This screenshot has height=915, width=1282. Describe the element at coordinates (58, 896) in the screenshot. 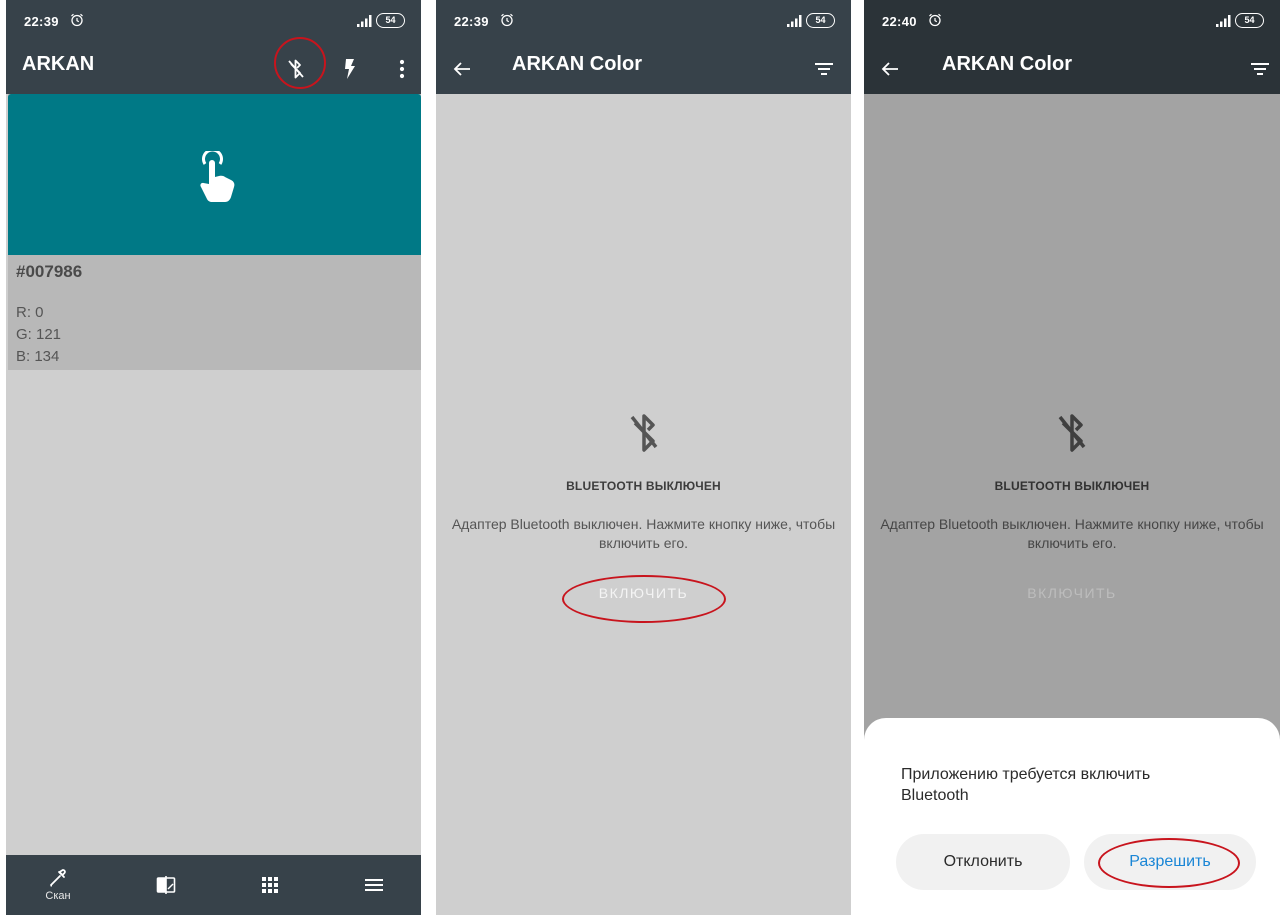

I see `nav-scan-label: Скан` at that location.